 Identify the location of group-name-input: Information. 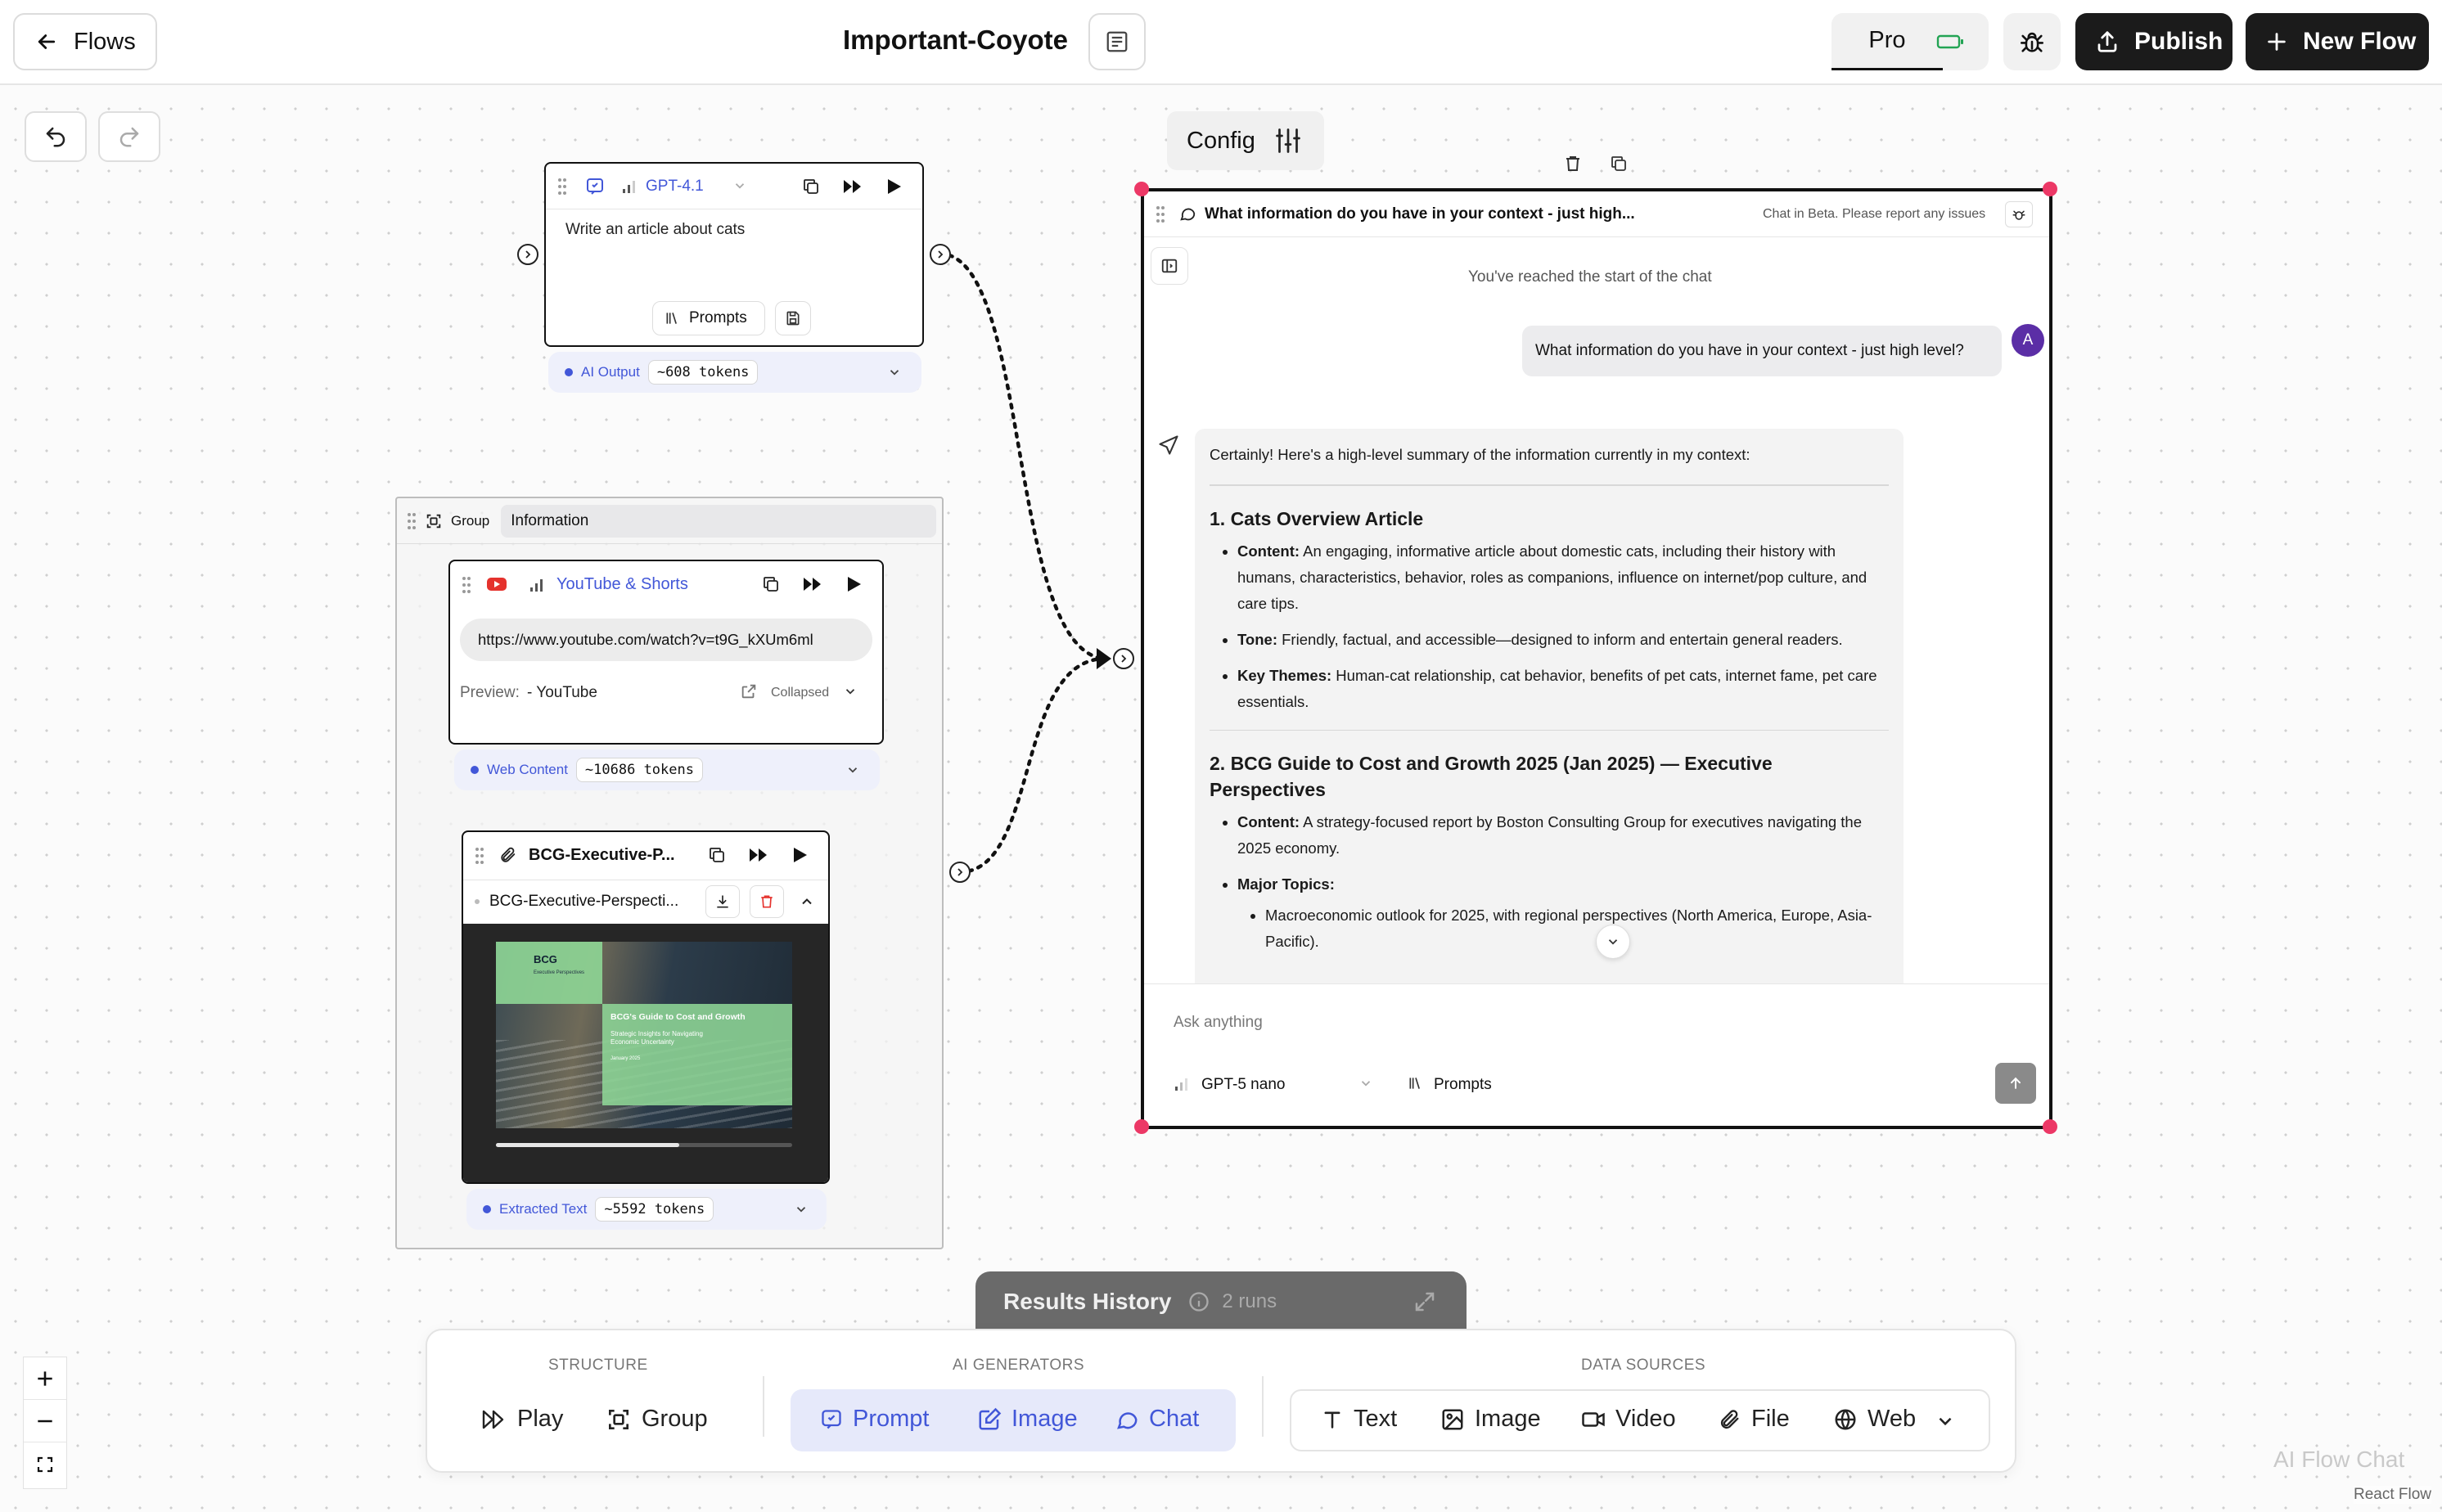
(719, 521).